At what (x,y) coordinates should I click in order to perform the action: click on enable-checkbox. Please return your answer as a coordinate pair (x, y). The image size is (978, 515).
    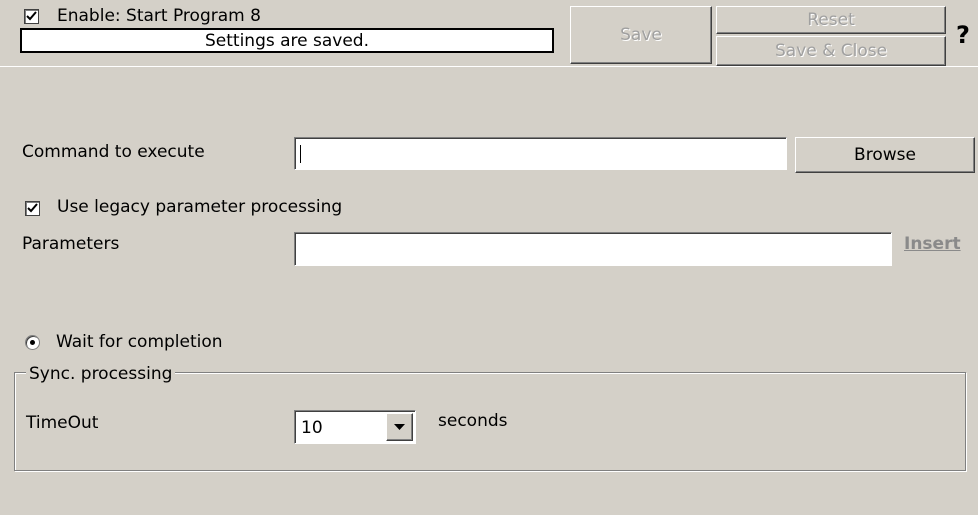
    Looking at the image, I should click on (31, 16).